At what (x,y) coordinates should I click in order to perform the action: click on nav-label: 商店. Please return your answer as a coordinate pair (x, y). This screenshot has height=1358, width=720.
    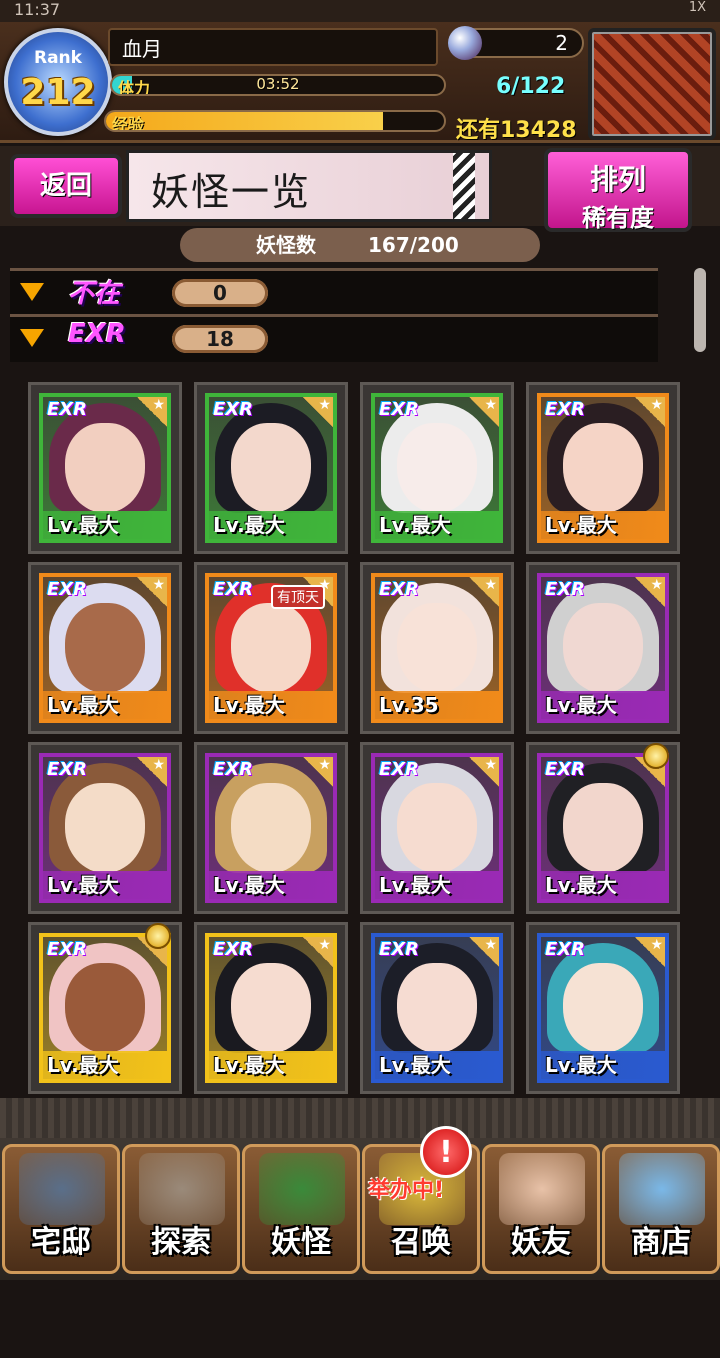
    Looking at the image, I should click on (661, 1242).